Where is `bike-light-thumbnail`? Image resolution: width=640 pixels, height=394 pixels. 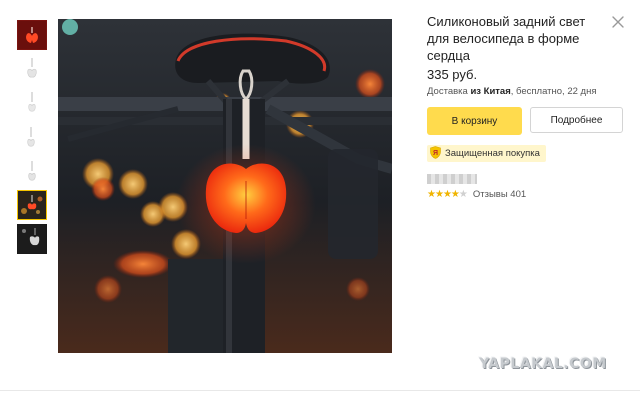 bike-light-thumbnail is located at coordinates (32, 205).